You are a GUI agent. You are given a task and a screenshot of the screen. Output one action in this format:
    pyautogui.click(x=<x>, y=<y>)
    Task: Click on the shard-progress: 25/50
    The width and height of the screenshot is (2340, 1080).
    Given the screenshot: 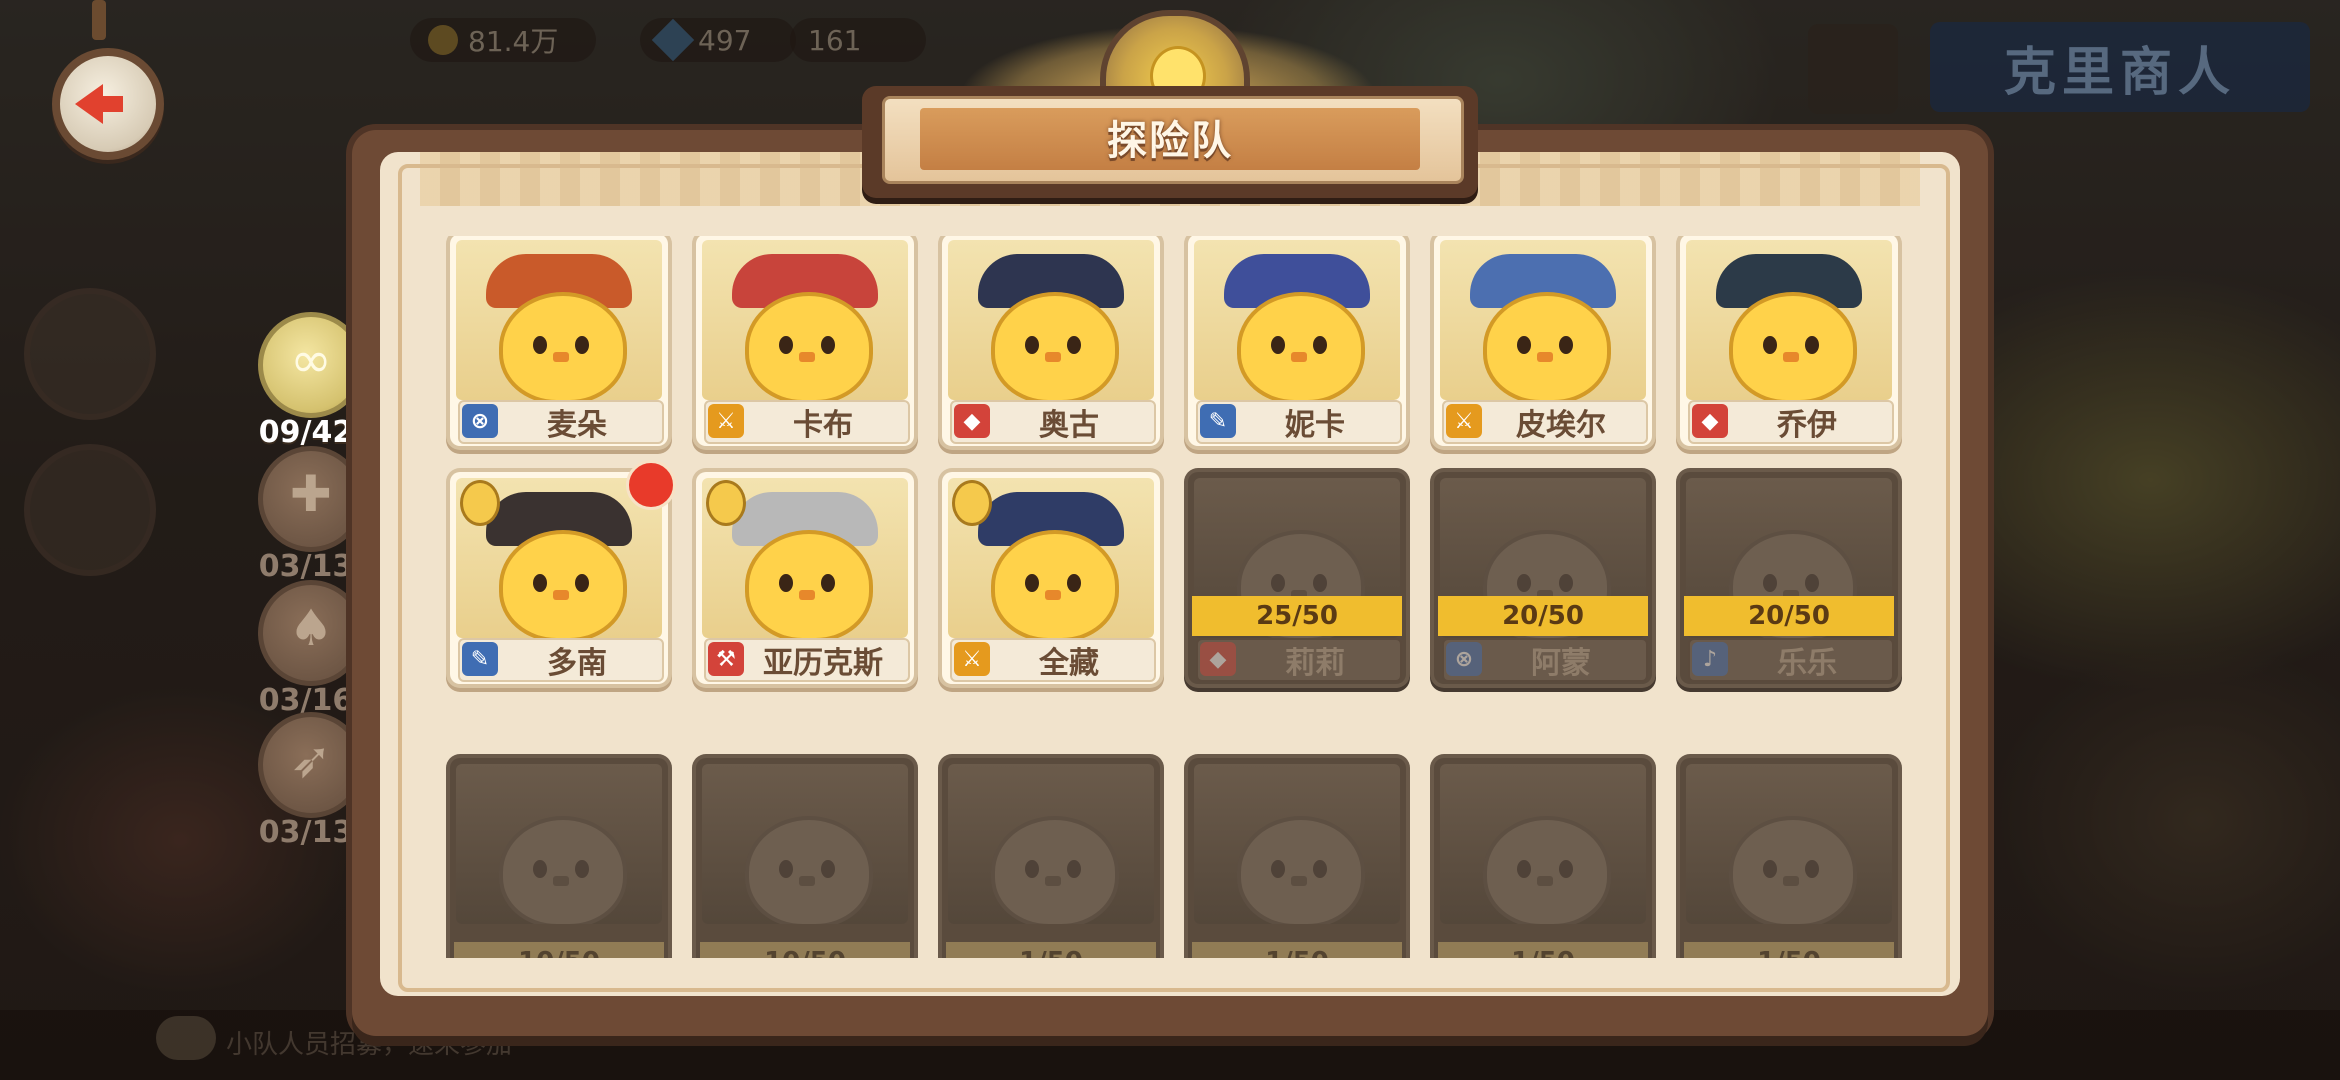 What is the action you would take?
    pyautogui.click(x=1297, y=616)
    